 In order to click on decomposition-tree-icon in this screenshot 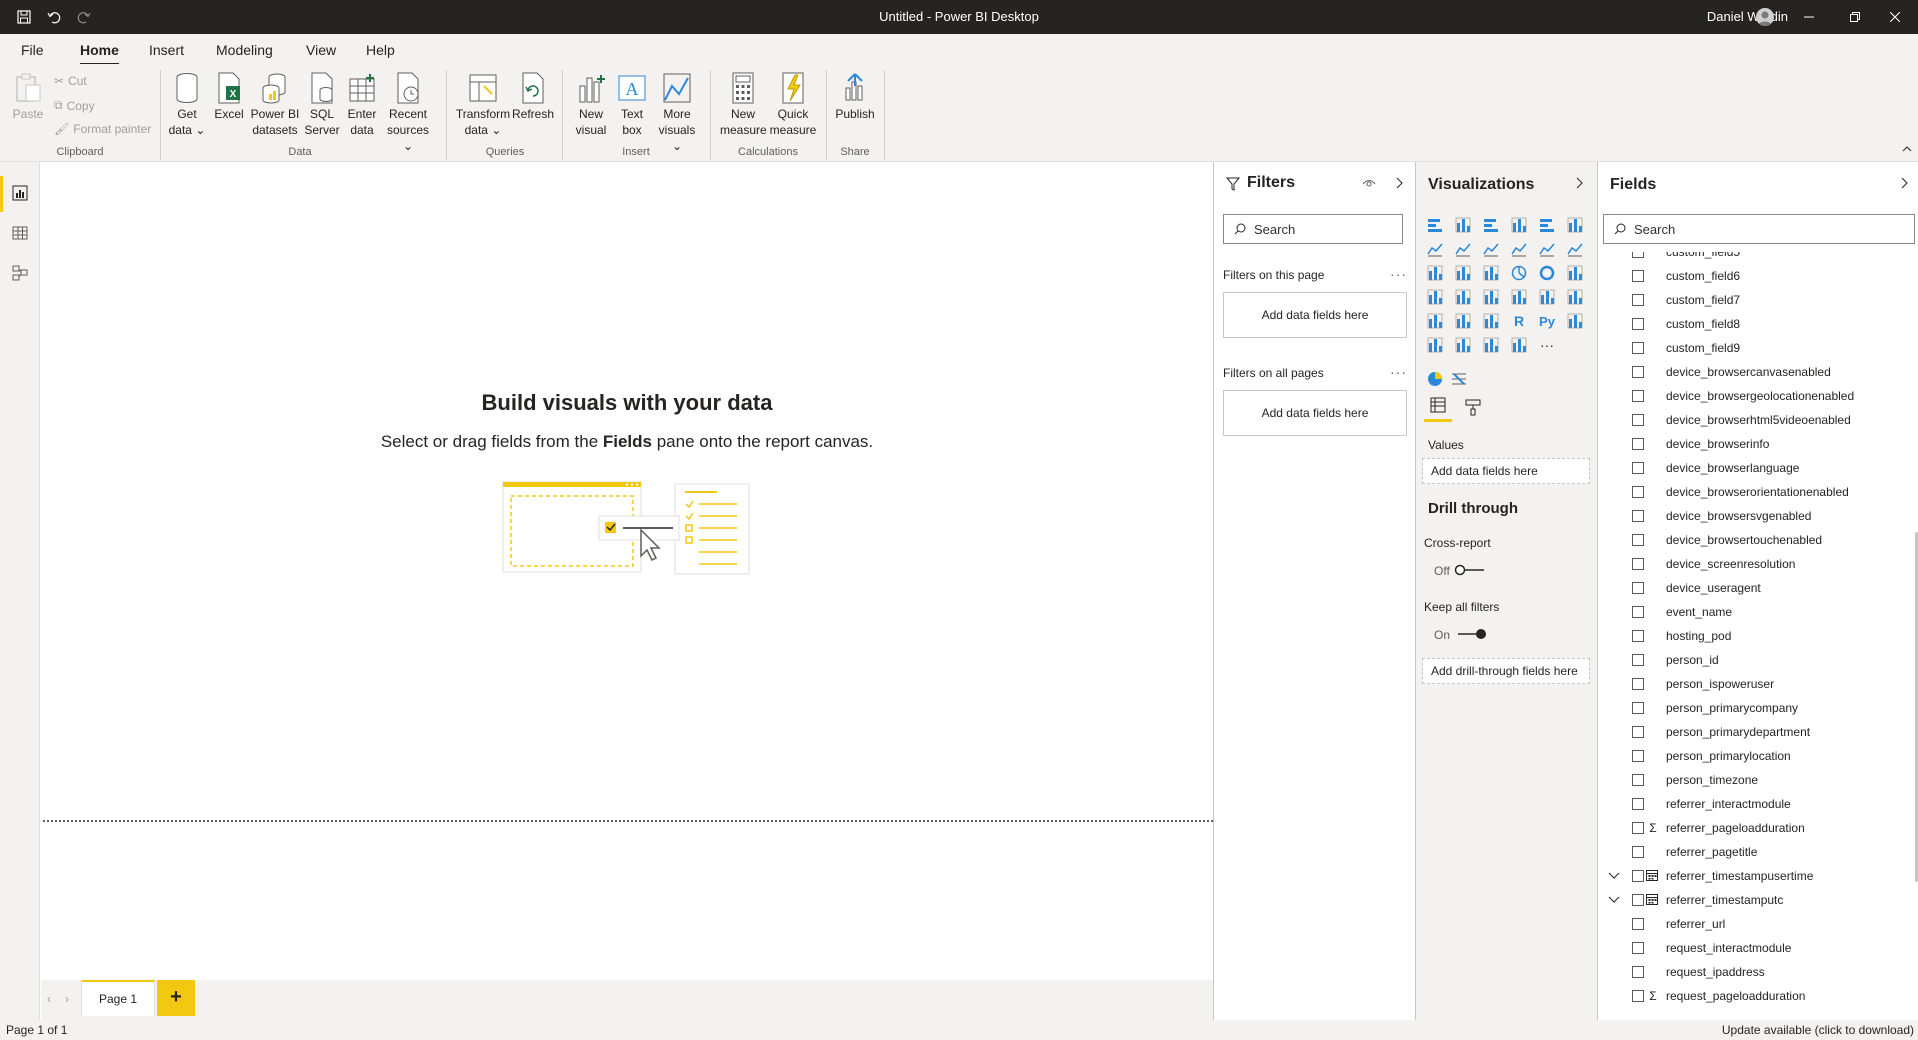, I will do `click(1435, 345)`.